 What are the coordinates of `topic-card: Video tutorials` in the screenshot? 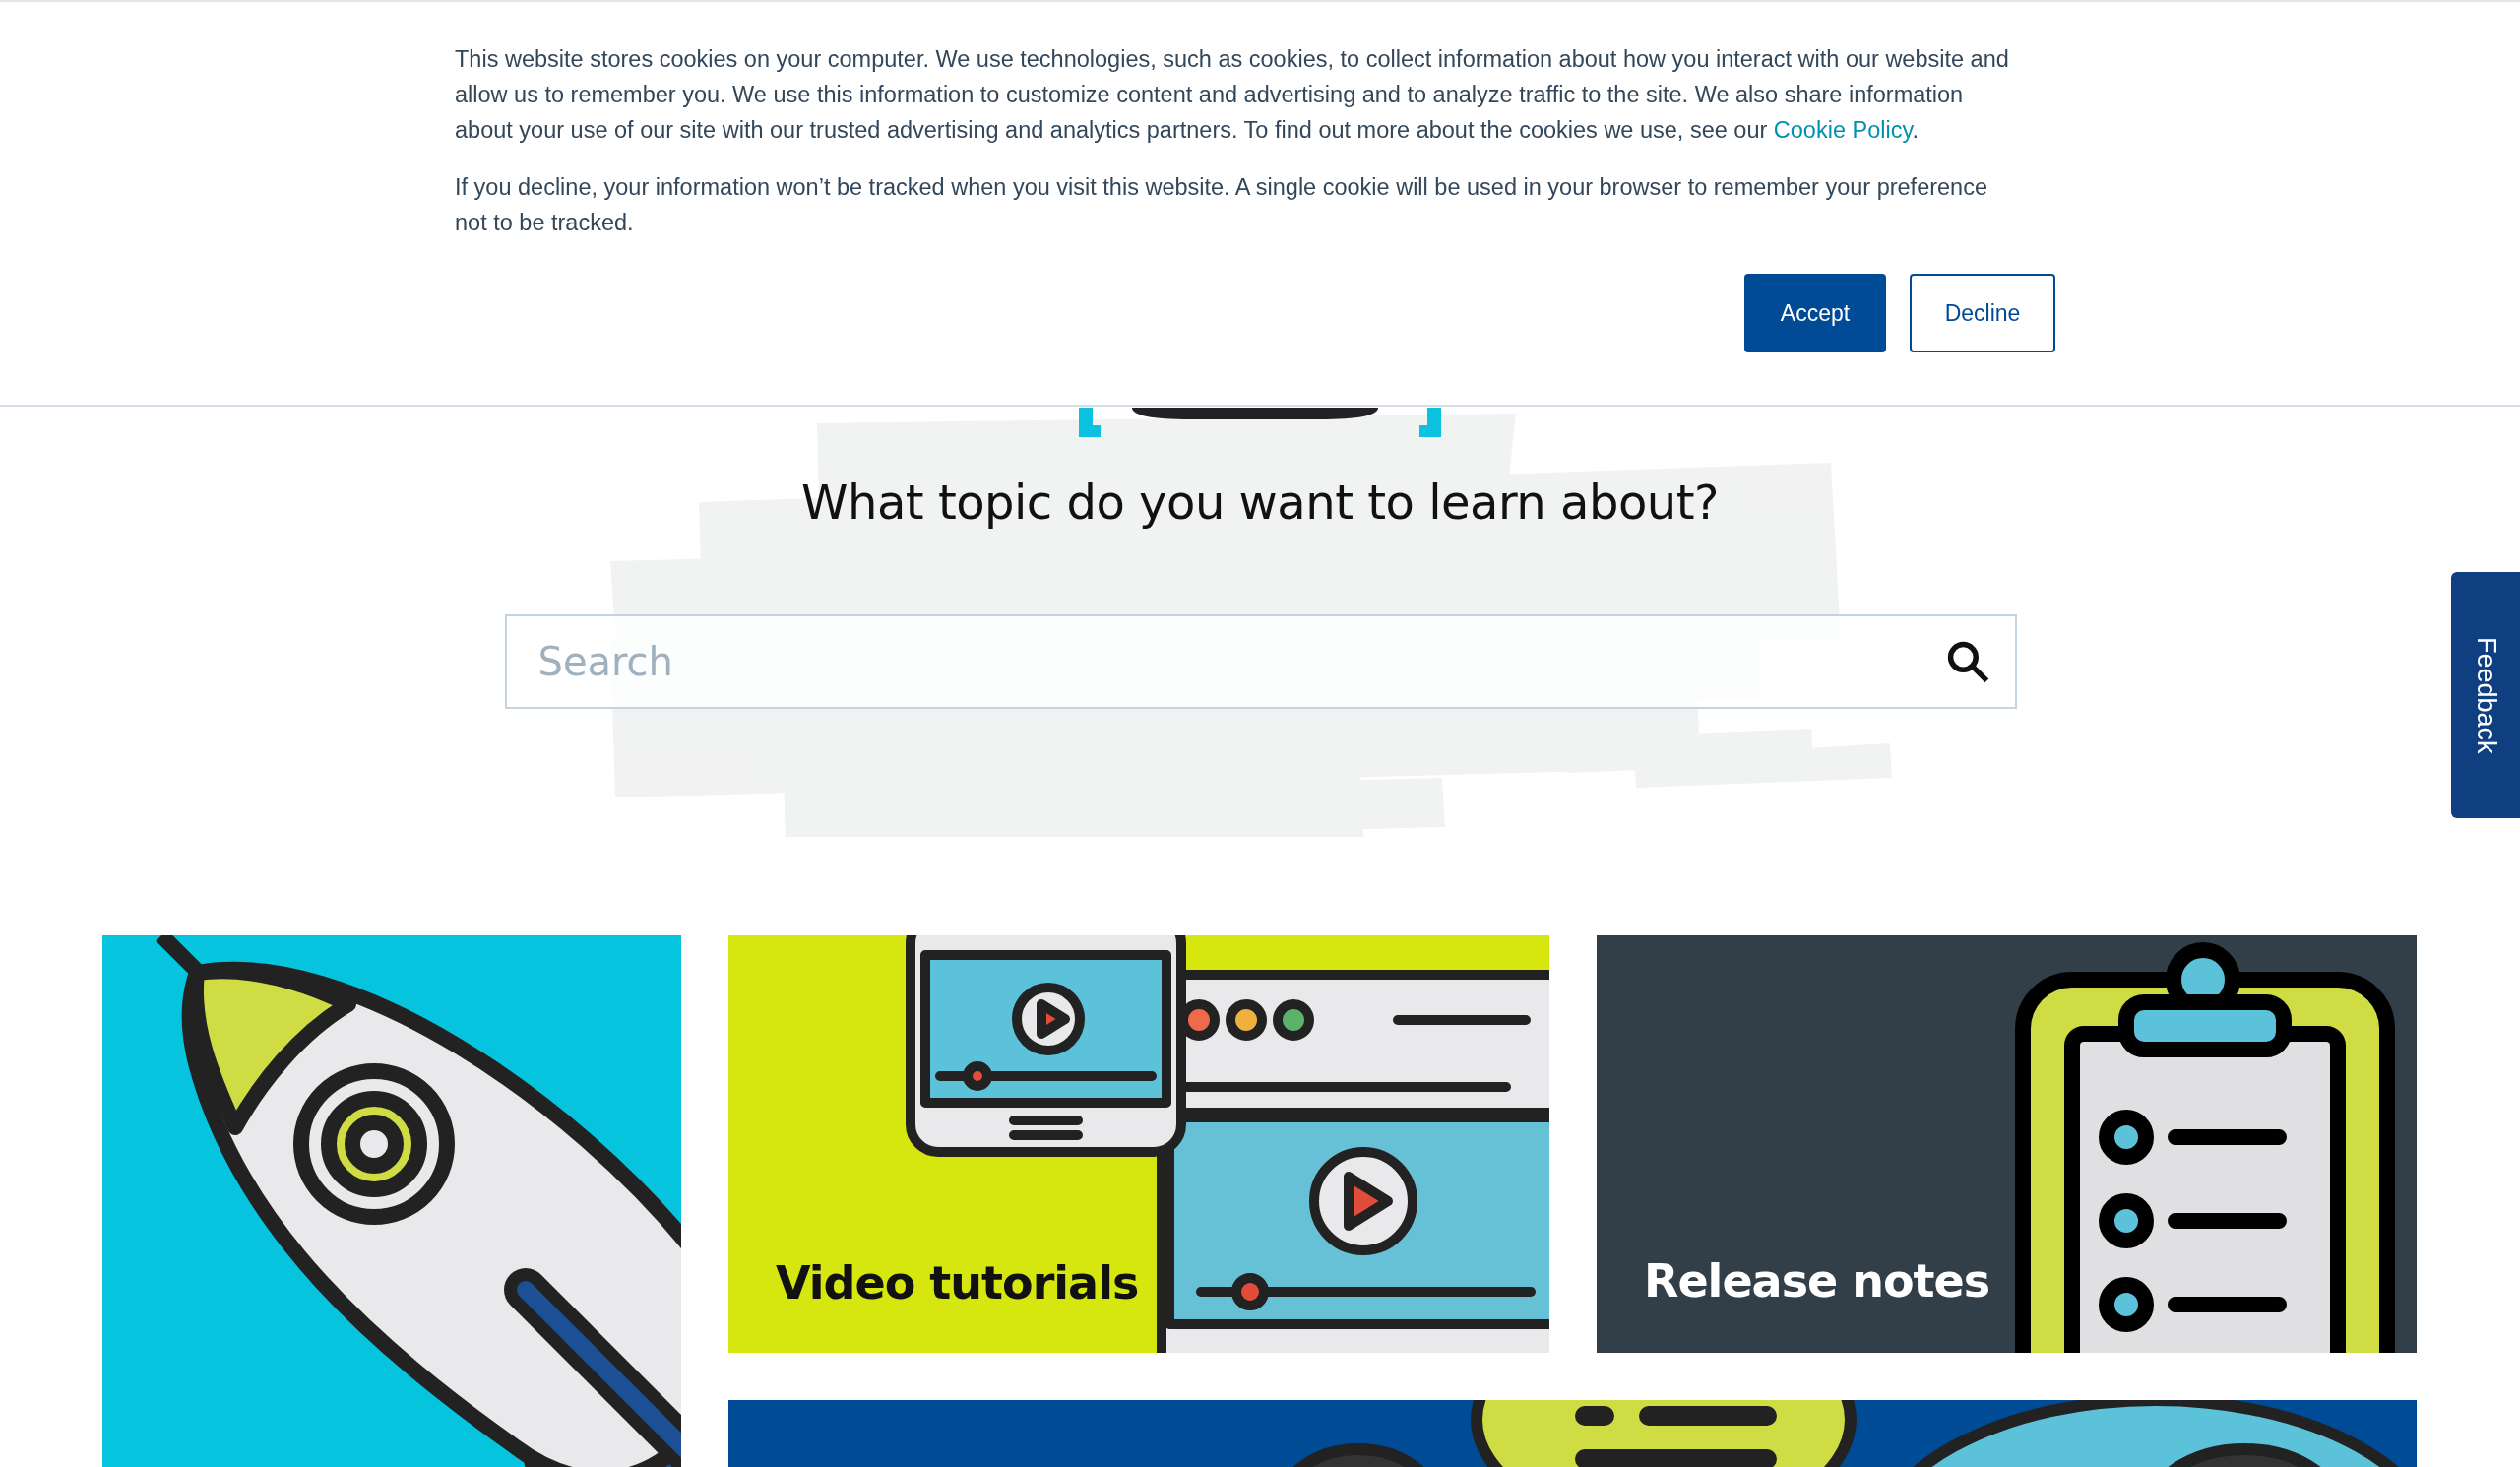 It's located at (1138, 1144).